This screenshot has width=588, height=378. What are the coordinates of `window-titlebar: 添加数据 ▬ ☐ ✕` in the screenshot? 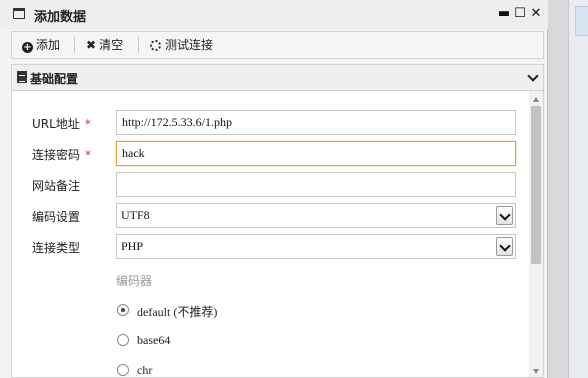 It's located at (274, 14).